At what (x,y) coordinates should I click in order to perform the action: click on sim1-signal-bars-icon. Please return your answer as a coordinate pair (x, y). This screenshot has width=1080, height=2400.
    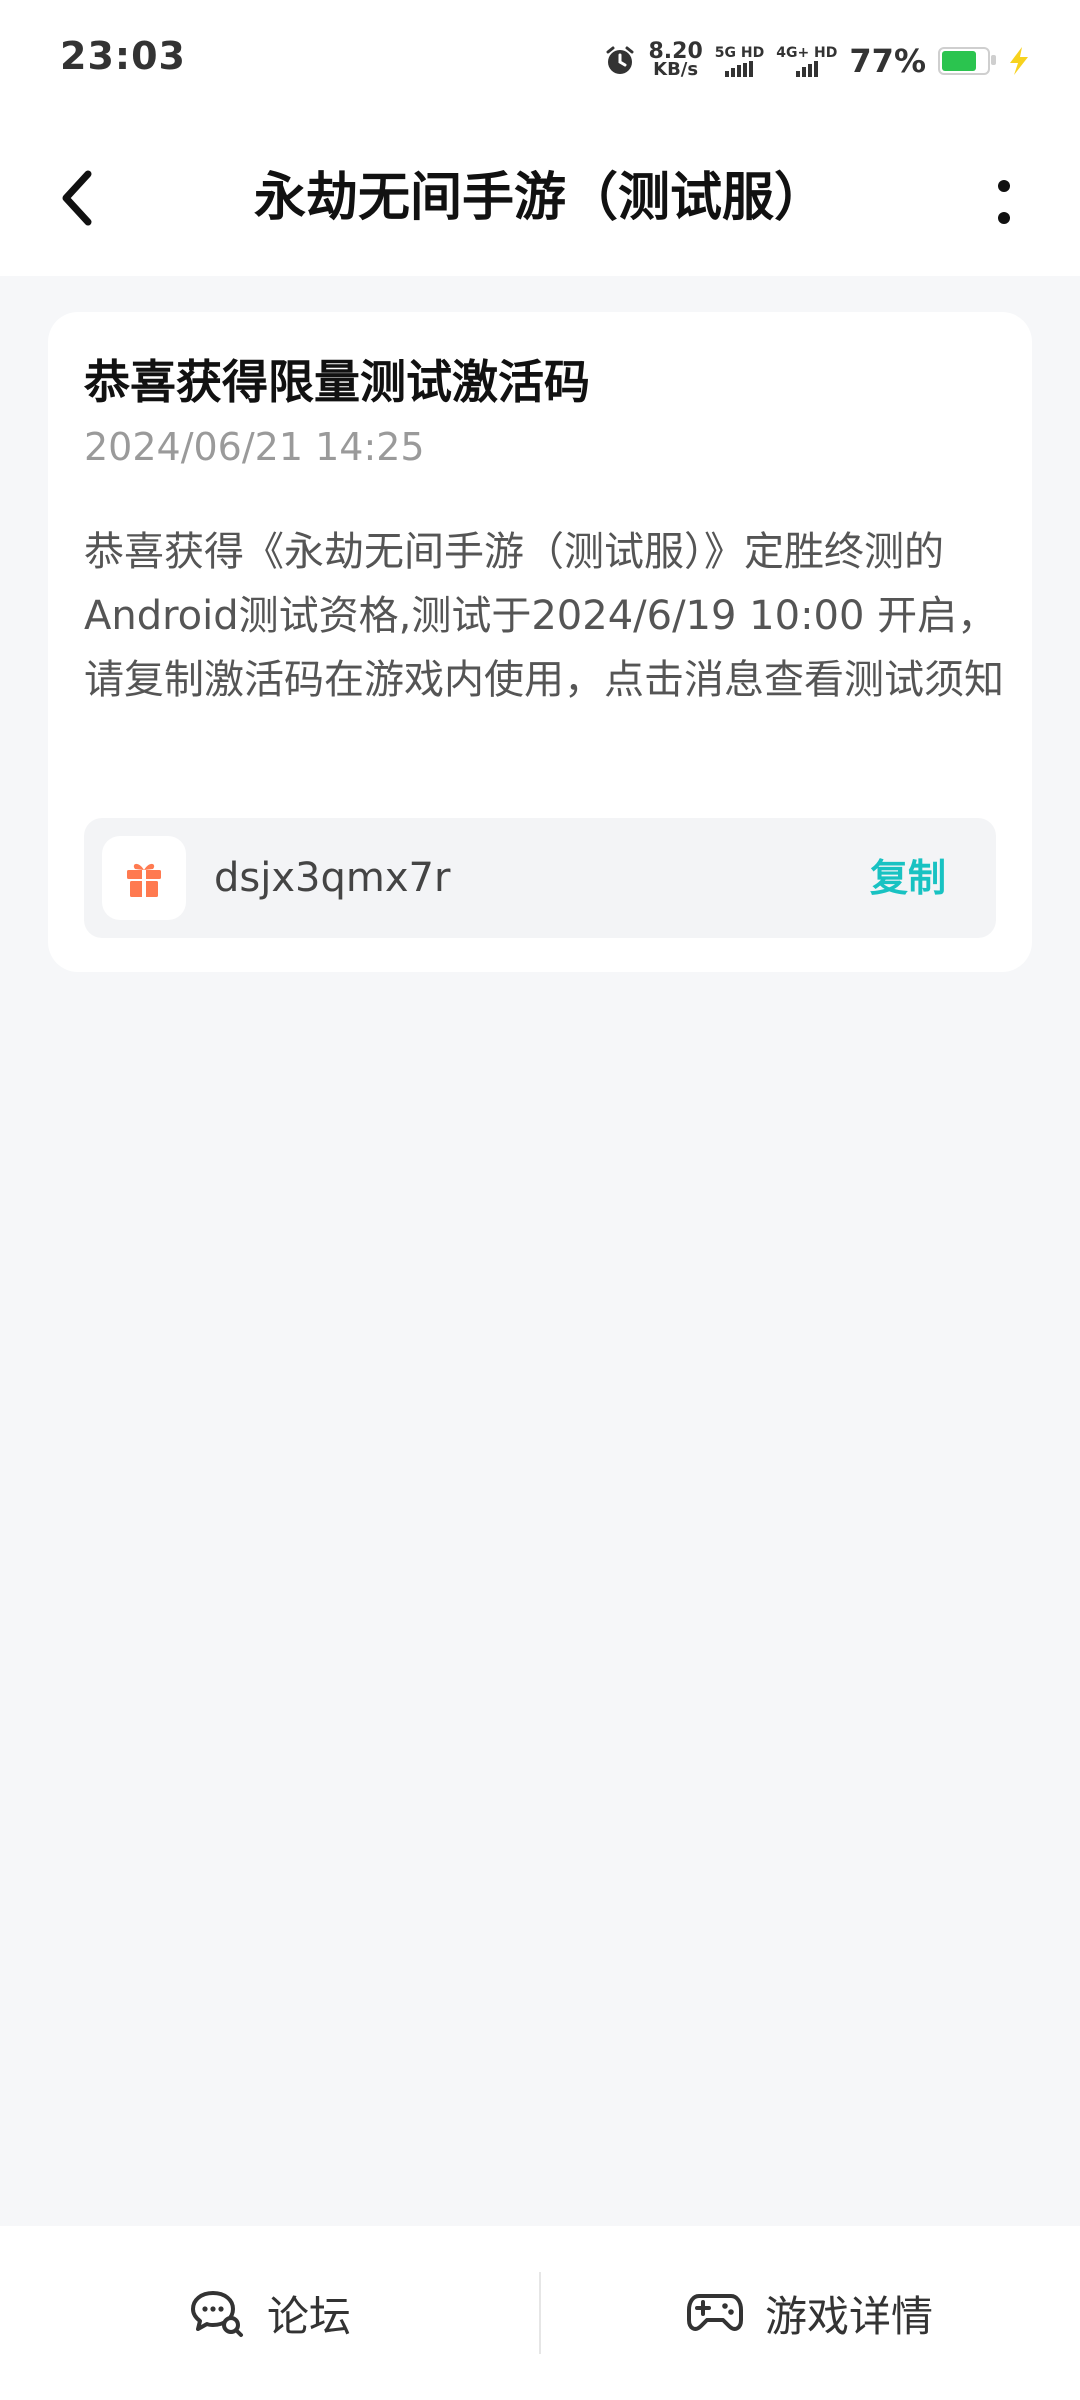
    Looking at the image, I should click on (739, 69).